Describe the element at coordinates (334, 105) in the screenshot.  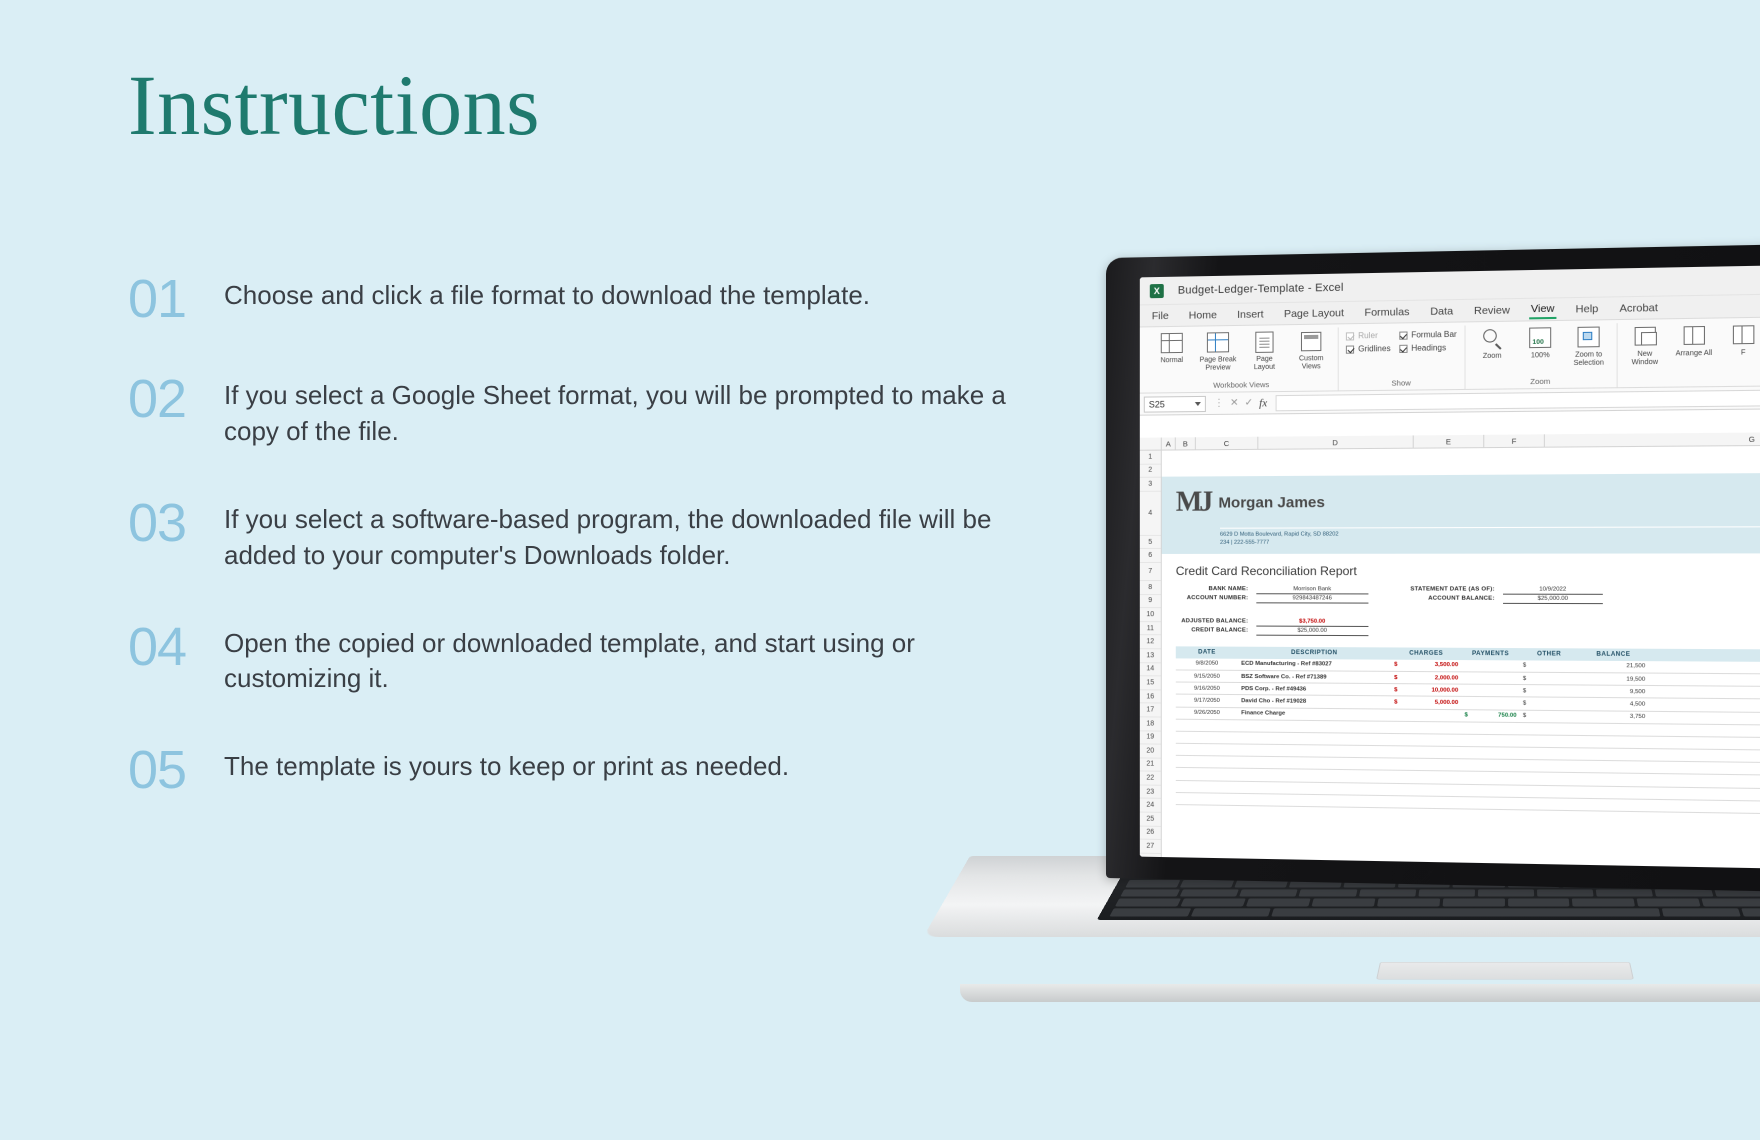
I see `page-title: Instructions` at that location.